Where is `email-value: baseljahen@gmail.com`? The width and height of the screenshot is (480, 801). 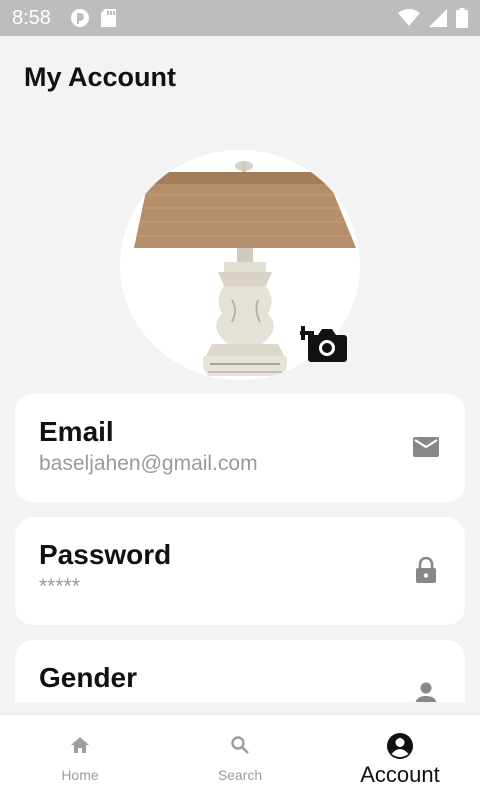 email-value: baseljahen@gmail.com is located at coordinates (148, 463).